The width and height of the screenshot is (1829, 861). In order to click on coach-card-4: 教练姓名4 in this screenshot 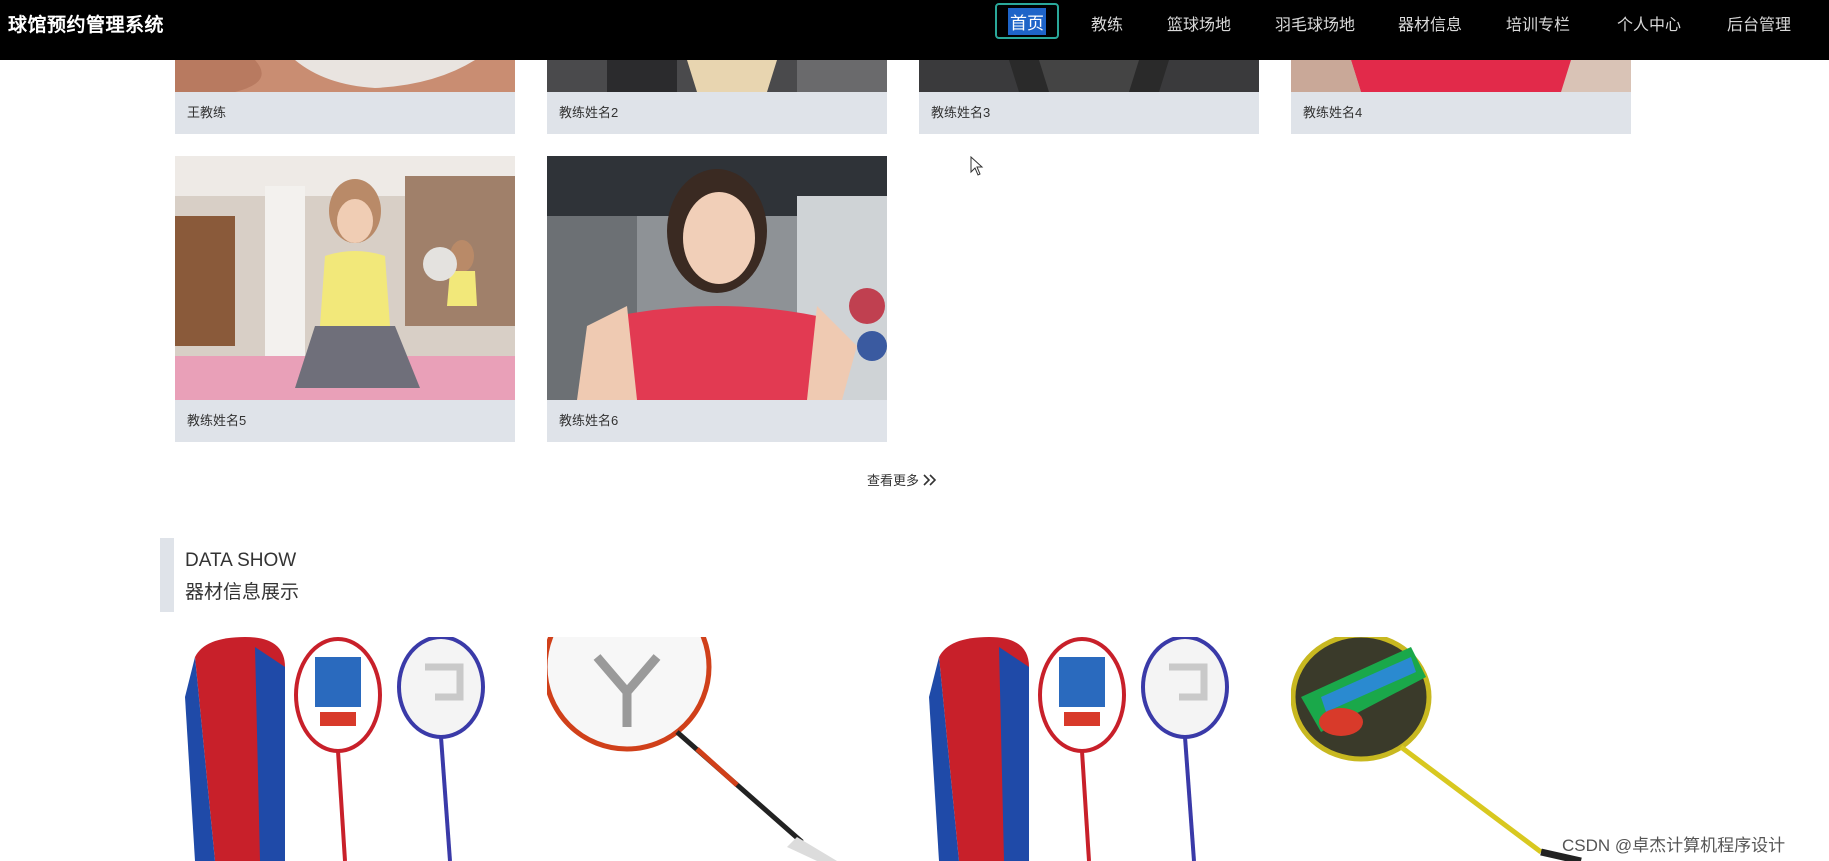, I will do `click(1461, 97)`.